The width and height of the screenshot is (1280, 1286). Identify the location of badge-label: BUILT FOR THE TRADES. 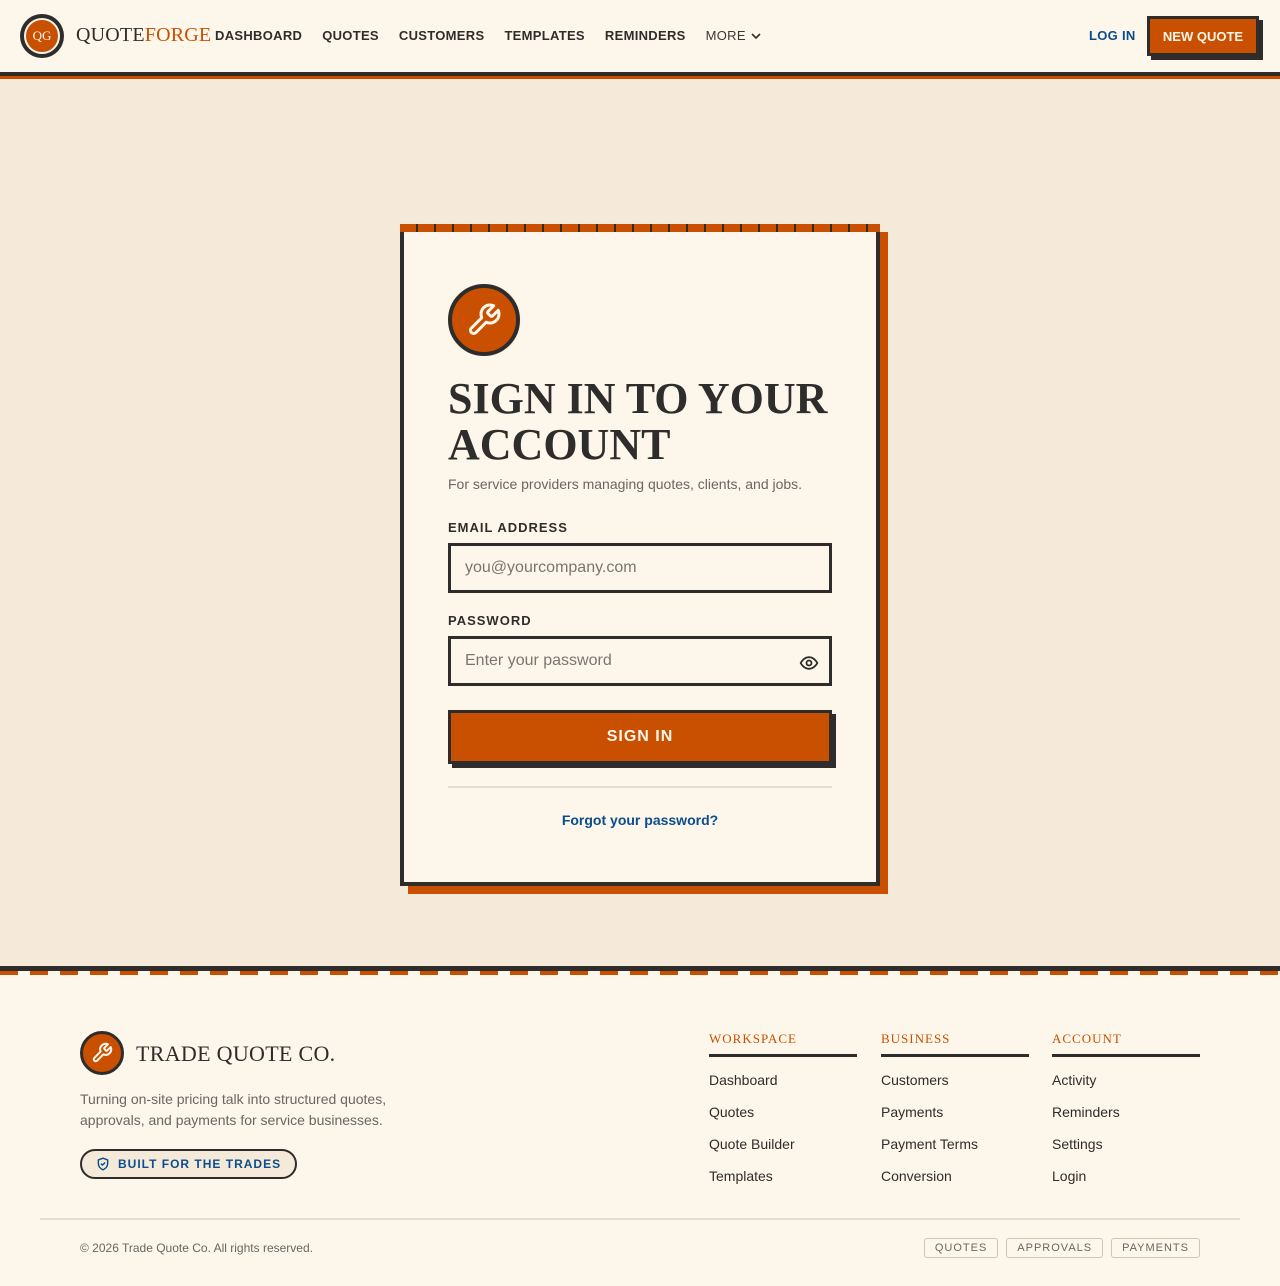
(200, 1164).